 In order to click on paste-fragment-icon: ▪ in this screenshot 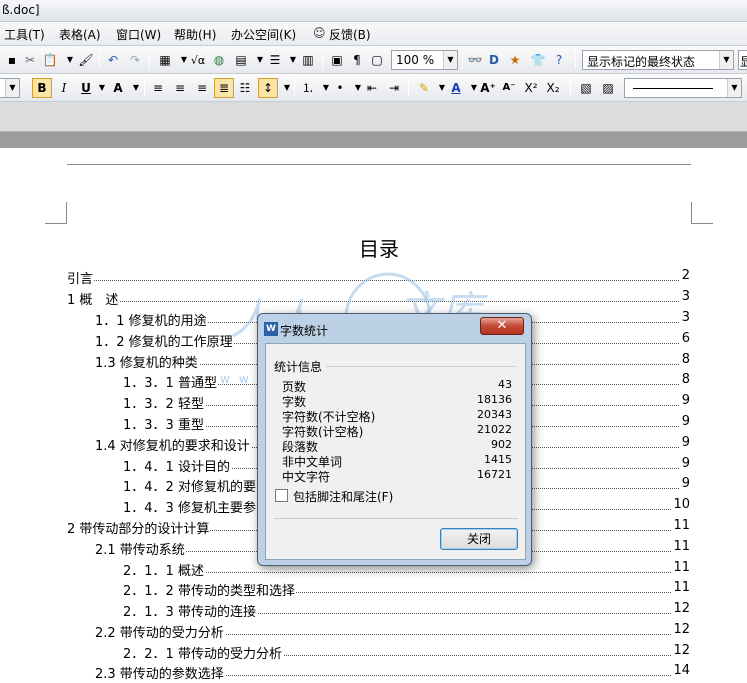, I will do `click(12, 60)`.